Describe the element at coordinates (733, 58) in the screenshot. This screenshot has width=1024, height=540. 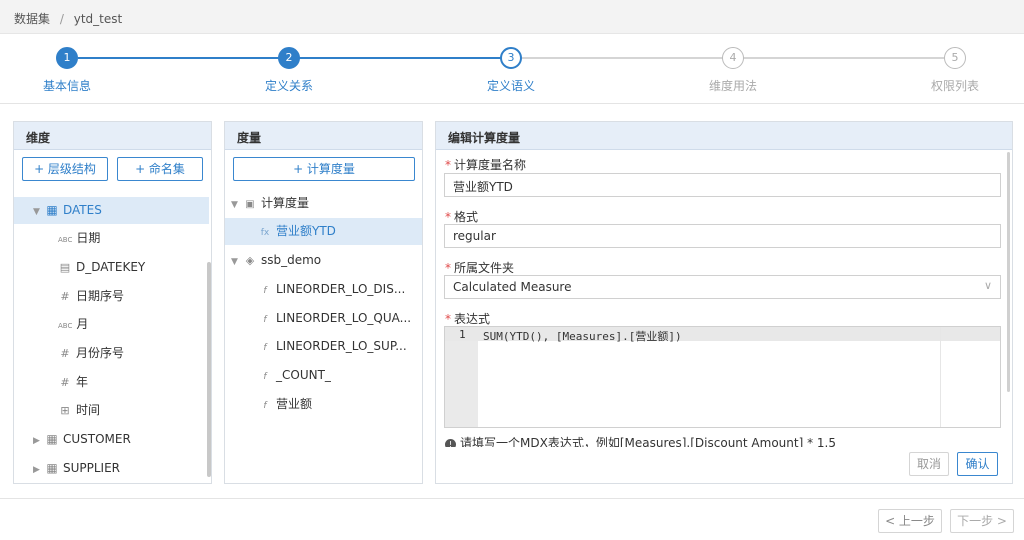
I see `step-number: 4` at that location.